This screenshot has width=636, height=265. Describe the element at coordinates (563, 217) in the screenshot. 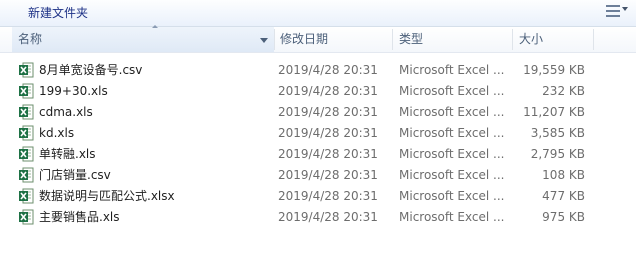

I see `file-size: 975 KB` at that location.